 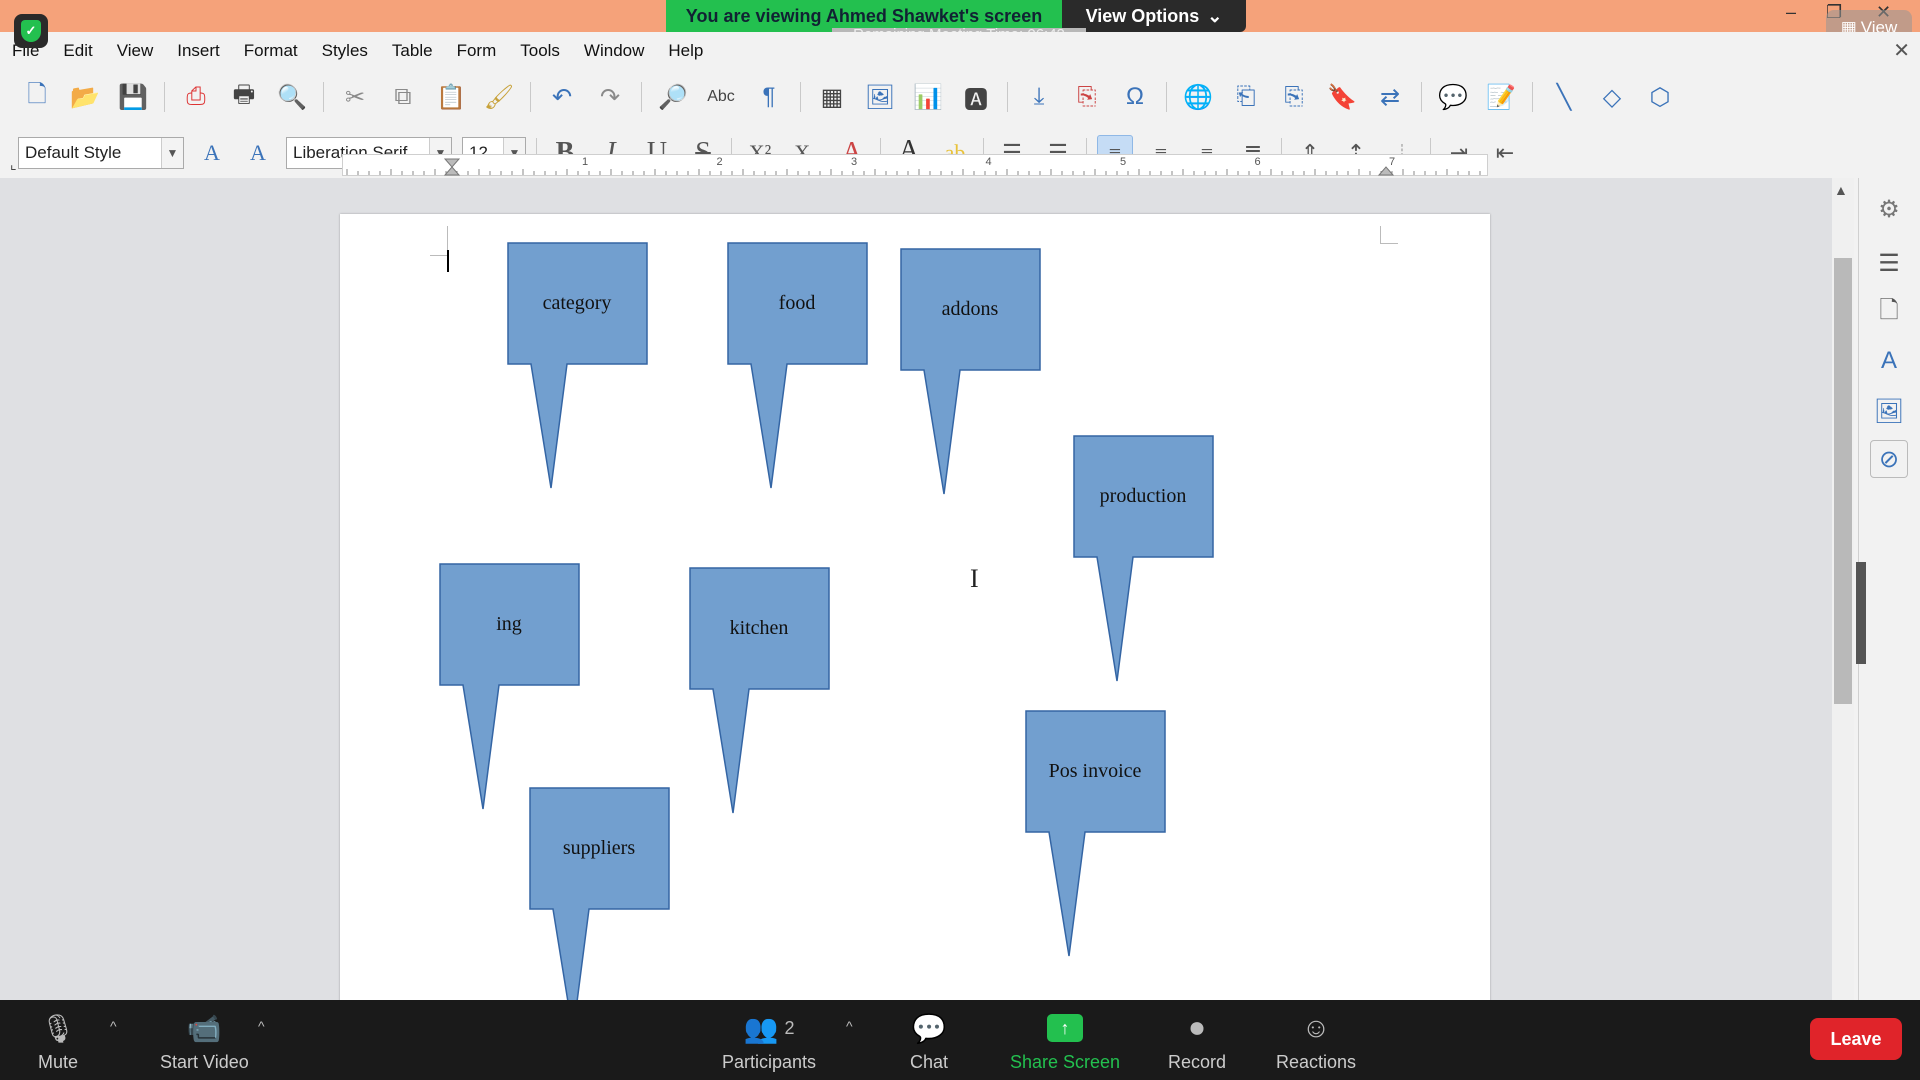 I want to click on leave-button: Leave, so click(x=1856, y=1039).